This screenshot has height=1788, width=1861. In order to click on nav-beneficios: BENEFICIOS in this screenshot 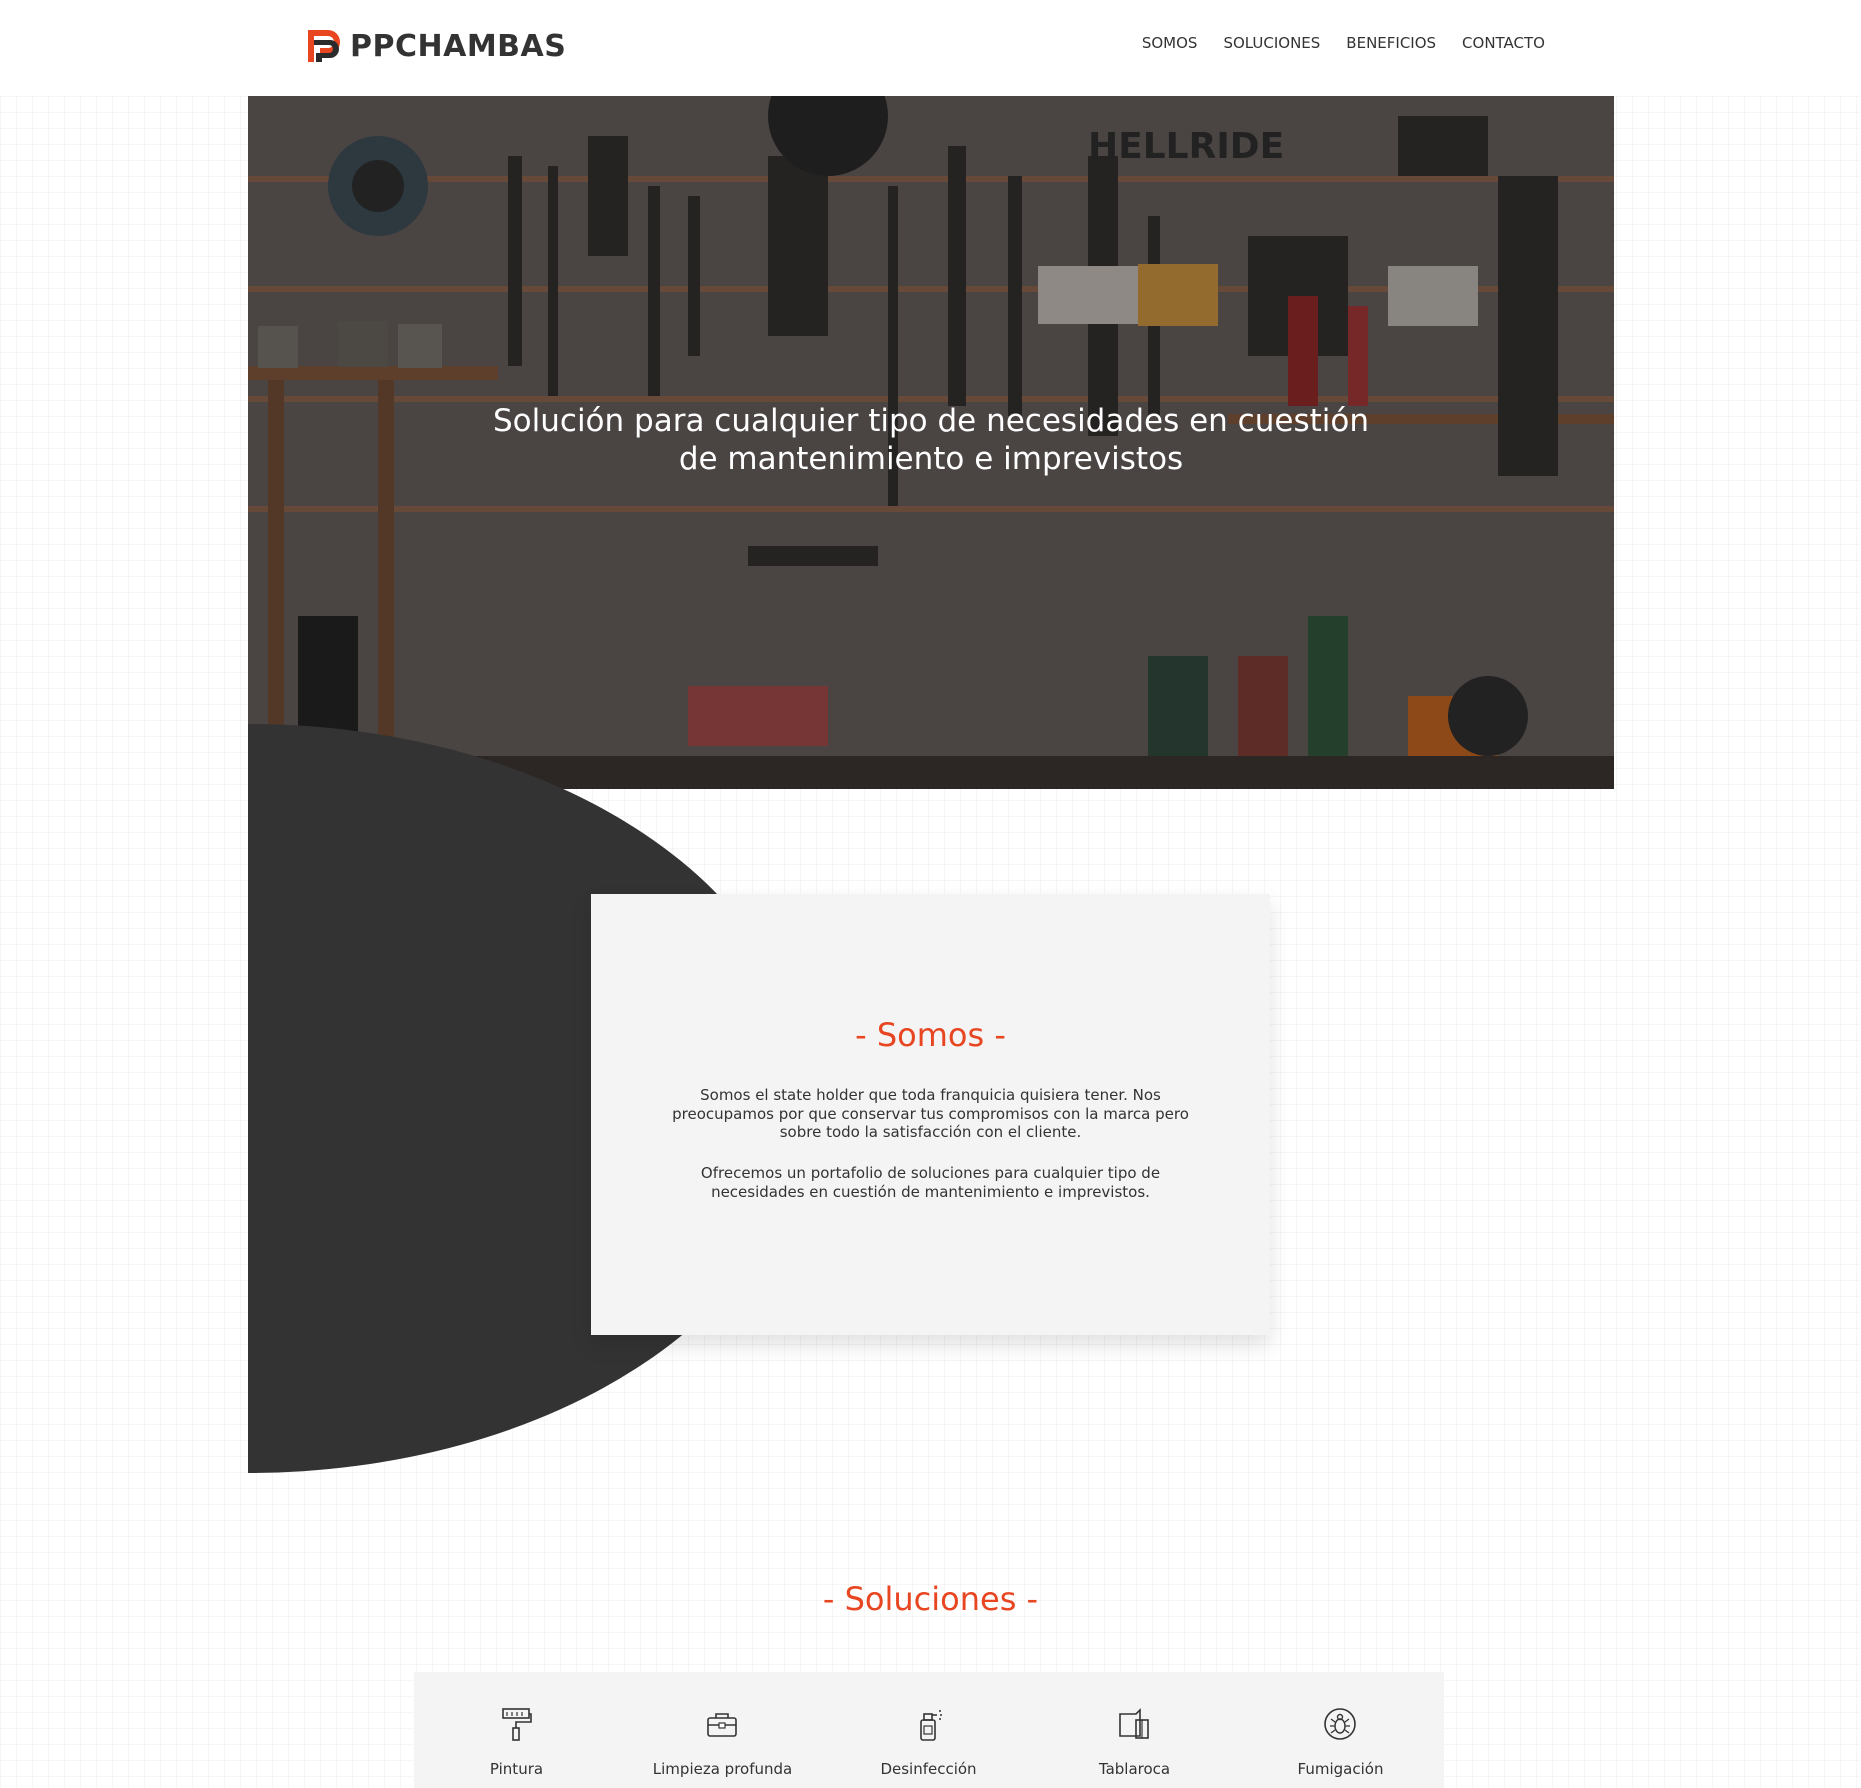, I will do `click(1391, 43)`.